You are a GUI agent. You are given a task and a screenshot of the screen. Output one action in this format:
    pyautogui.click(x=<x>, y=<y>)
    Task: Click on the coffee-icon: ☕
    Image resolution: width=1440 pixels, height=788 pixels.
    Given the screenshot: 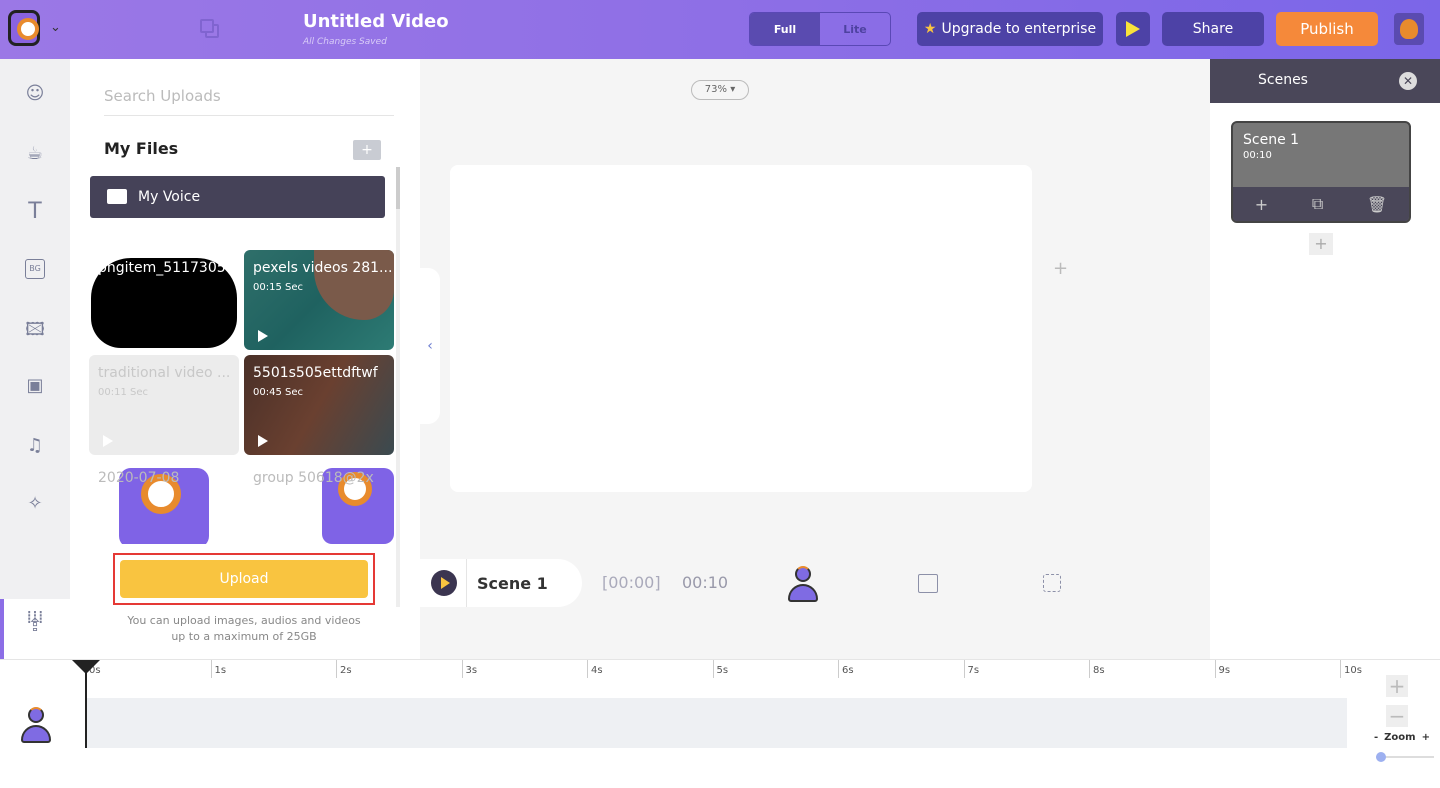 What is the action you would take?
    pyautogui.click(x=35, y=155)
    